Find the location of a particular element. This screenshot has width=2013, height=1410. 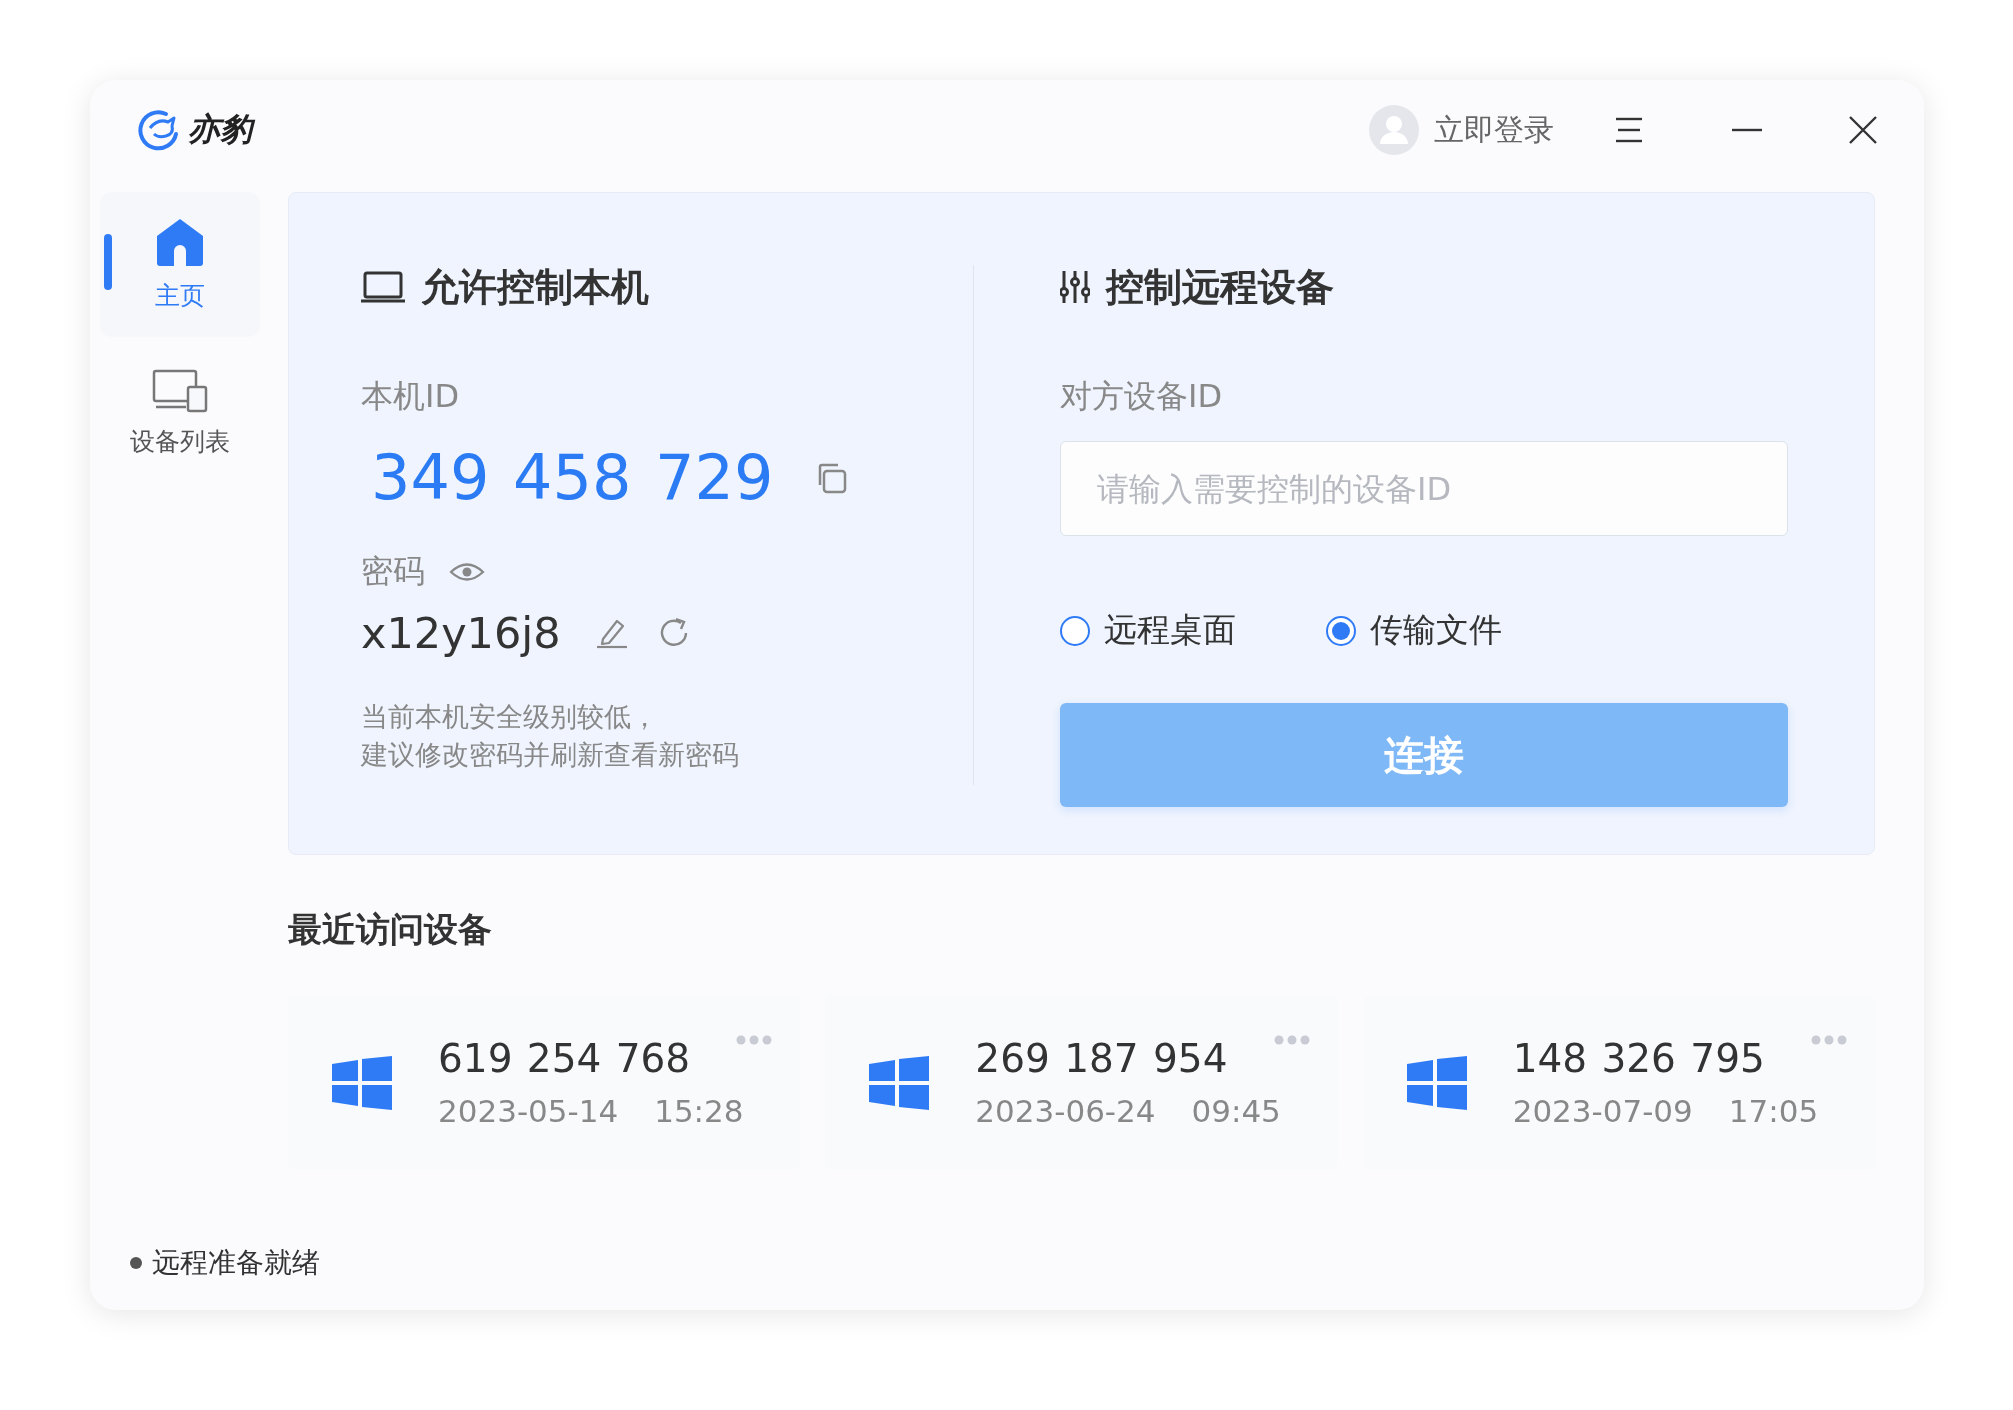

device-id: 619 254 768 is located at coordinates (564, 1058).